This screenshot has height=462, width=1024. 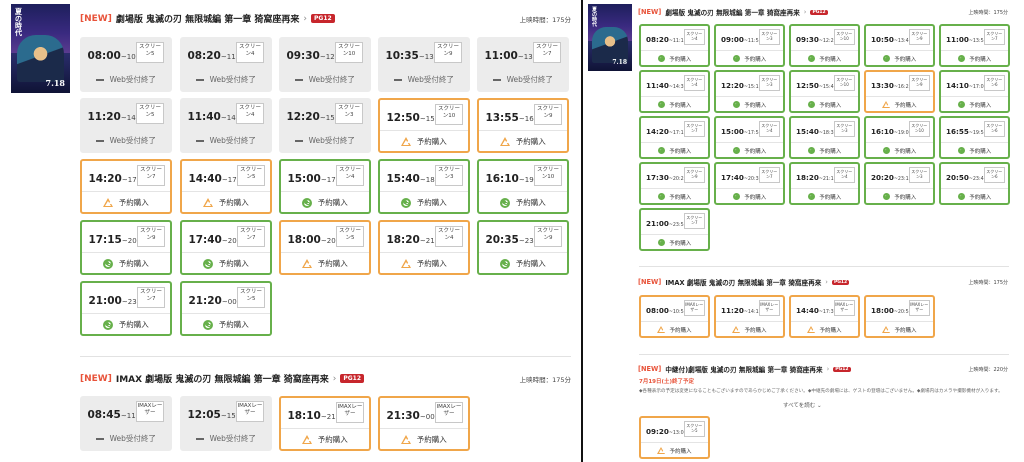 I want to click on showtime-card: 20:50~23:45 スクリーン6 予約購入, so click(x=974, y=183).